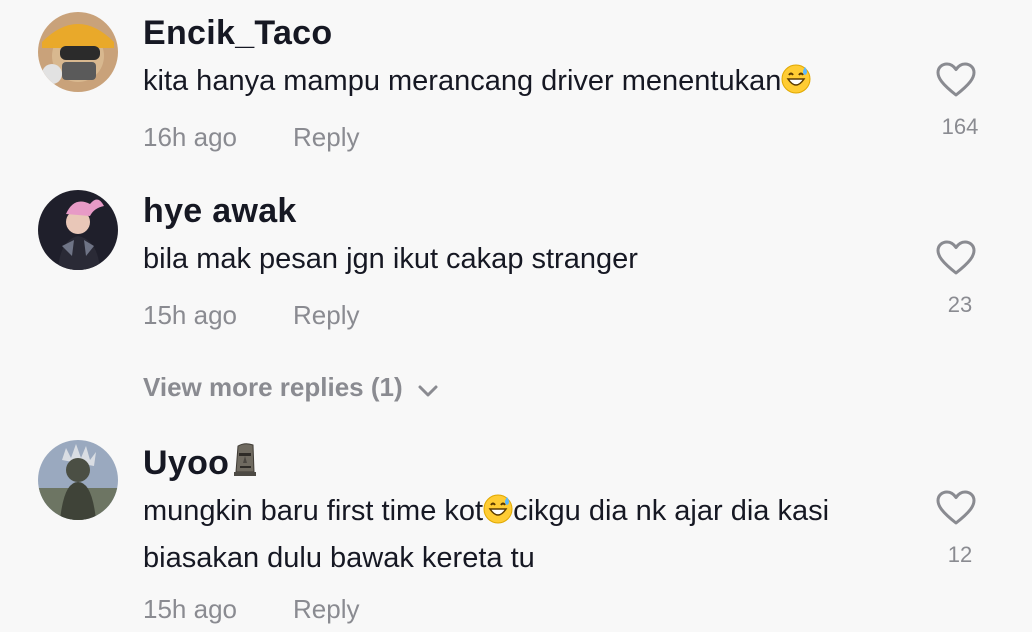 The image size is (1032, 632). I want to click on comment-text-part: cikgu dia nk ajar dia kasi, so click(671, 511).